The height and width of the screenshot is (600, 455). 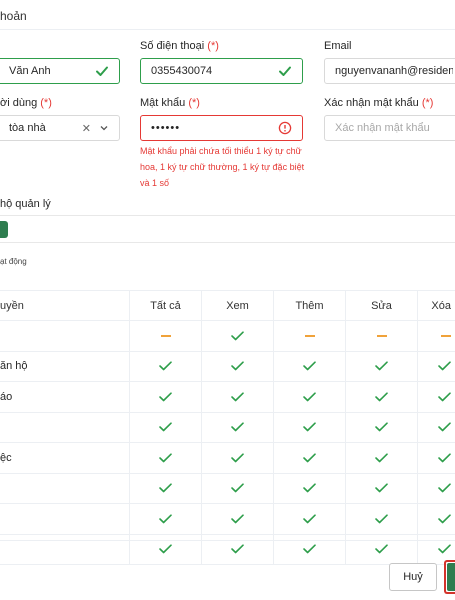 I want to click on password-label: Mật khẩu (*), so click(x=170, y=103).